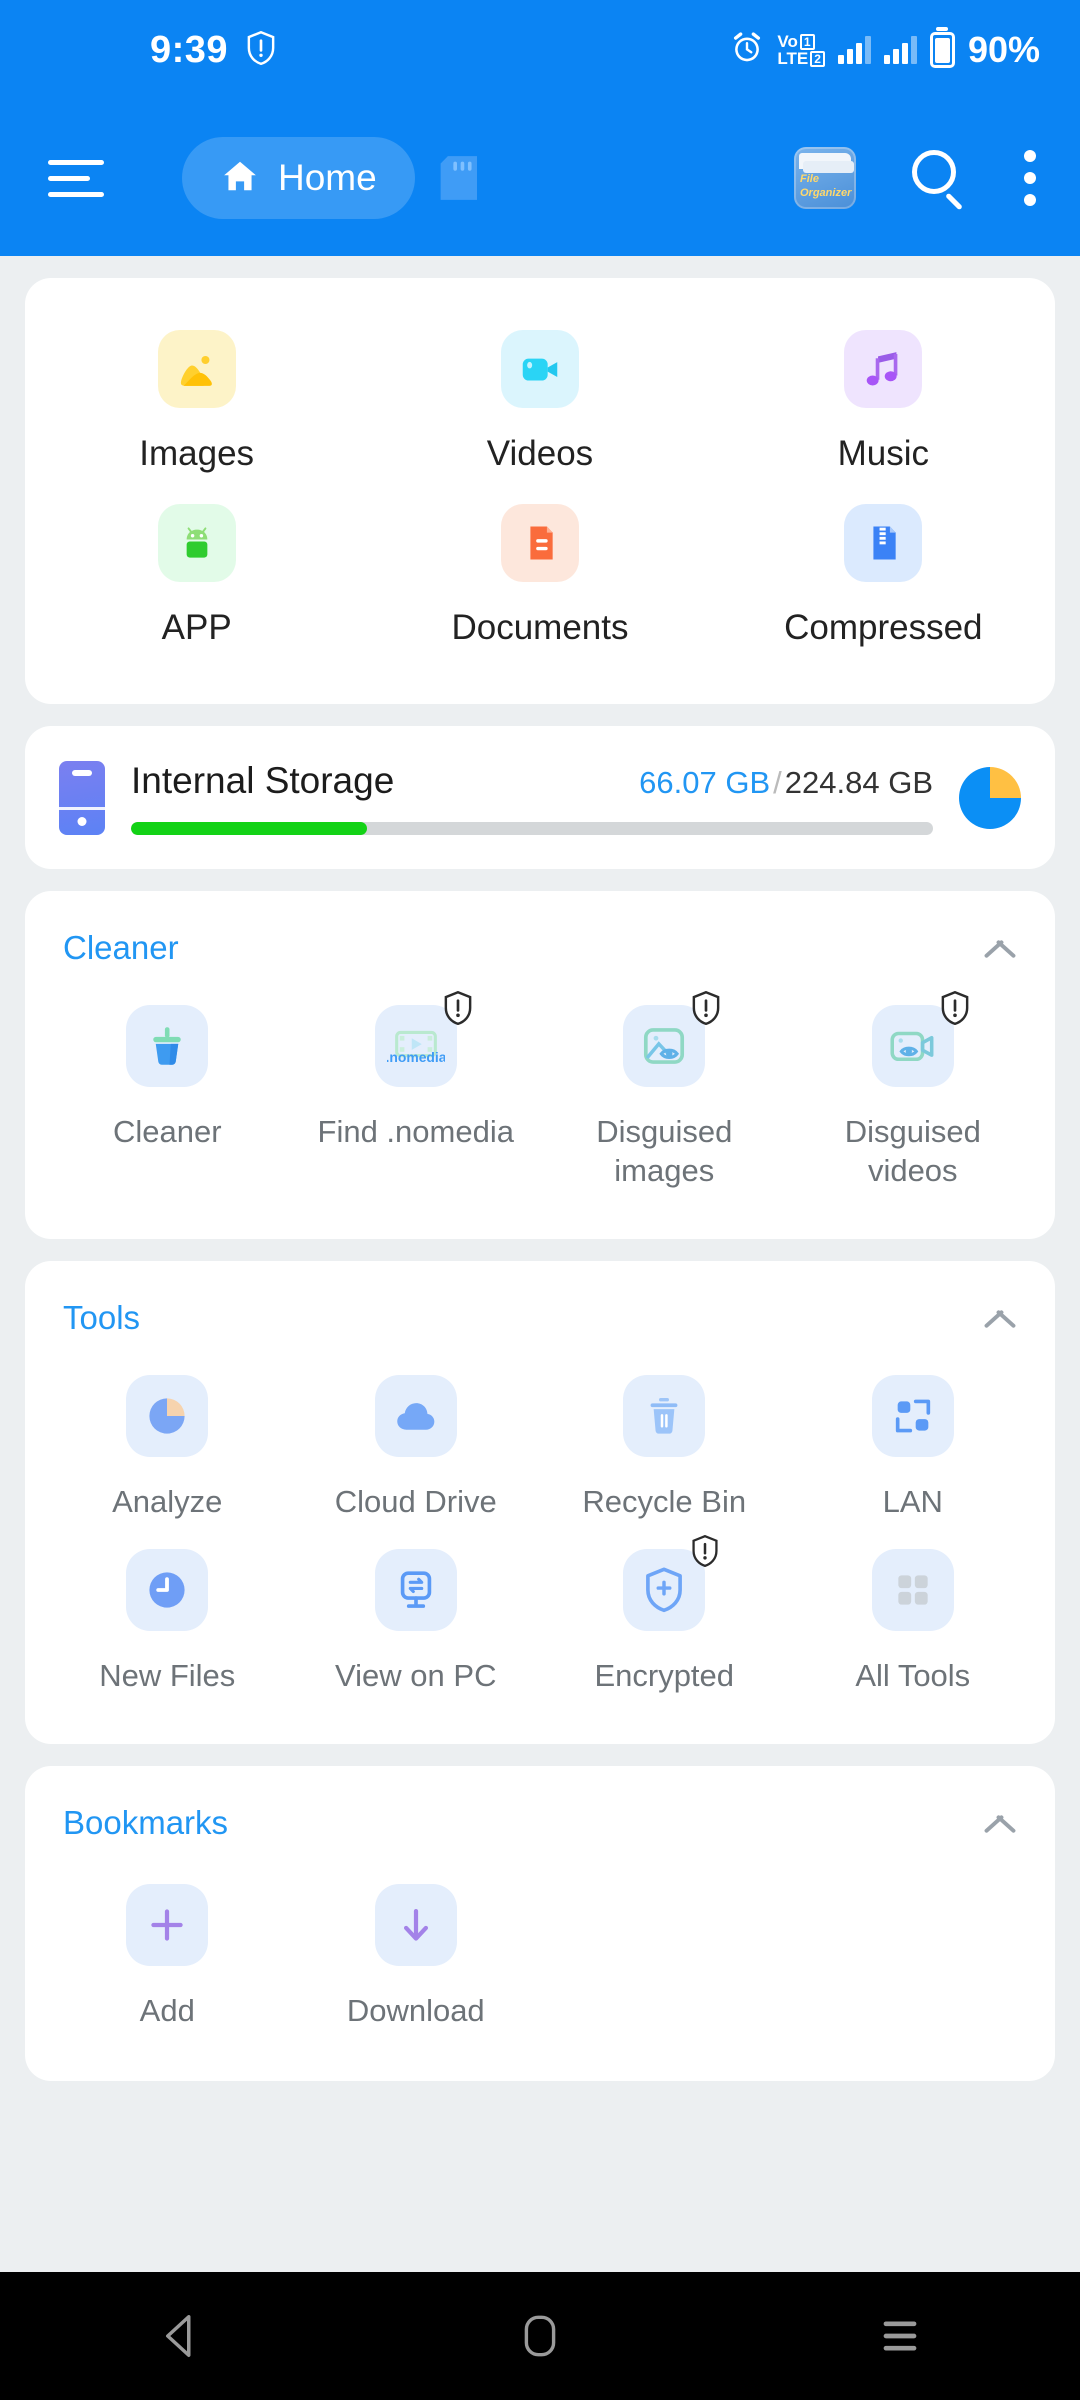 The height and width of the screenshot is (2400, 1080). What do you see at coordinates (883, 453) in the screenshot?
I see `category-label: Music` at bounding box center [883, 453].